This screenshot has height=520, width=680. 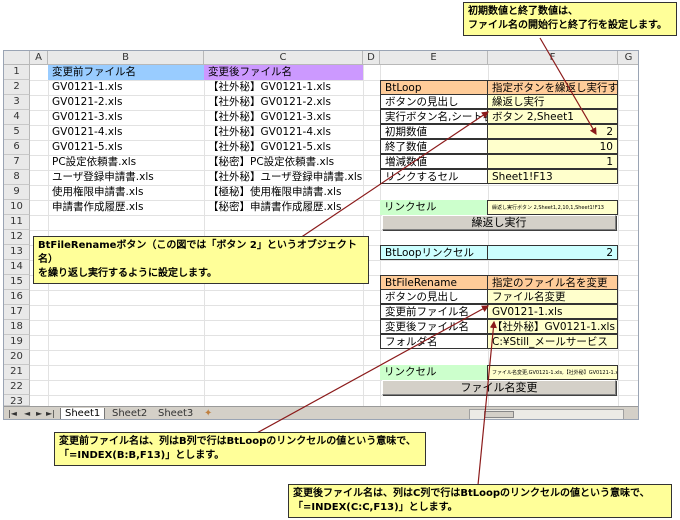 I want to click on cell-after-filename: 【社外秘】GV0121-3.xls, so click(x=283, y=117).